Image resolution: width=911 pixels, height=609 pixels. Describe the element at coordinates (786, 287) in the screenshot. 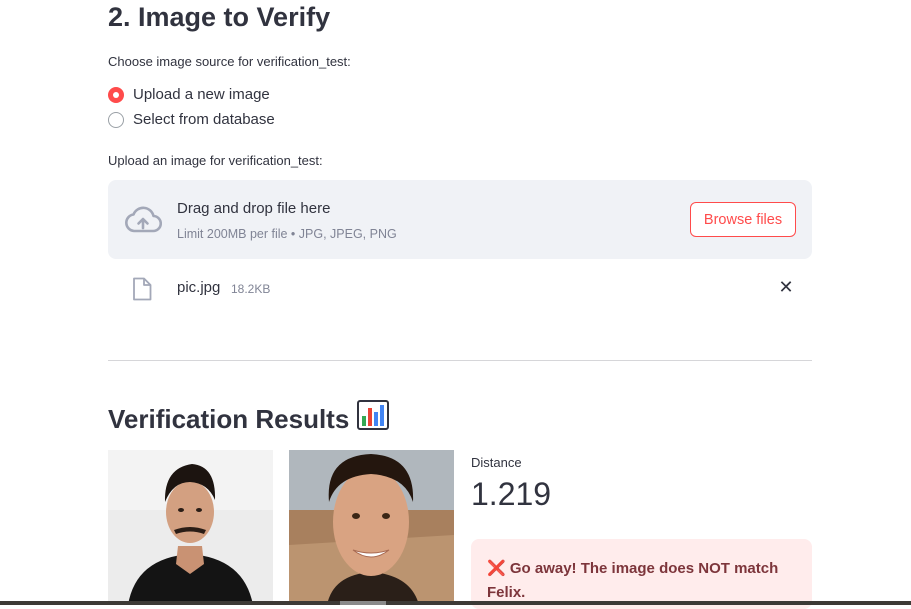

I see `remove-file-icon: ✕` at that location.